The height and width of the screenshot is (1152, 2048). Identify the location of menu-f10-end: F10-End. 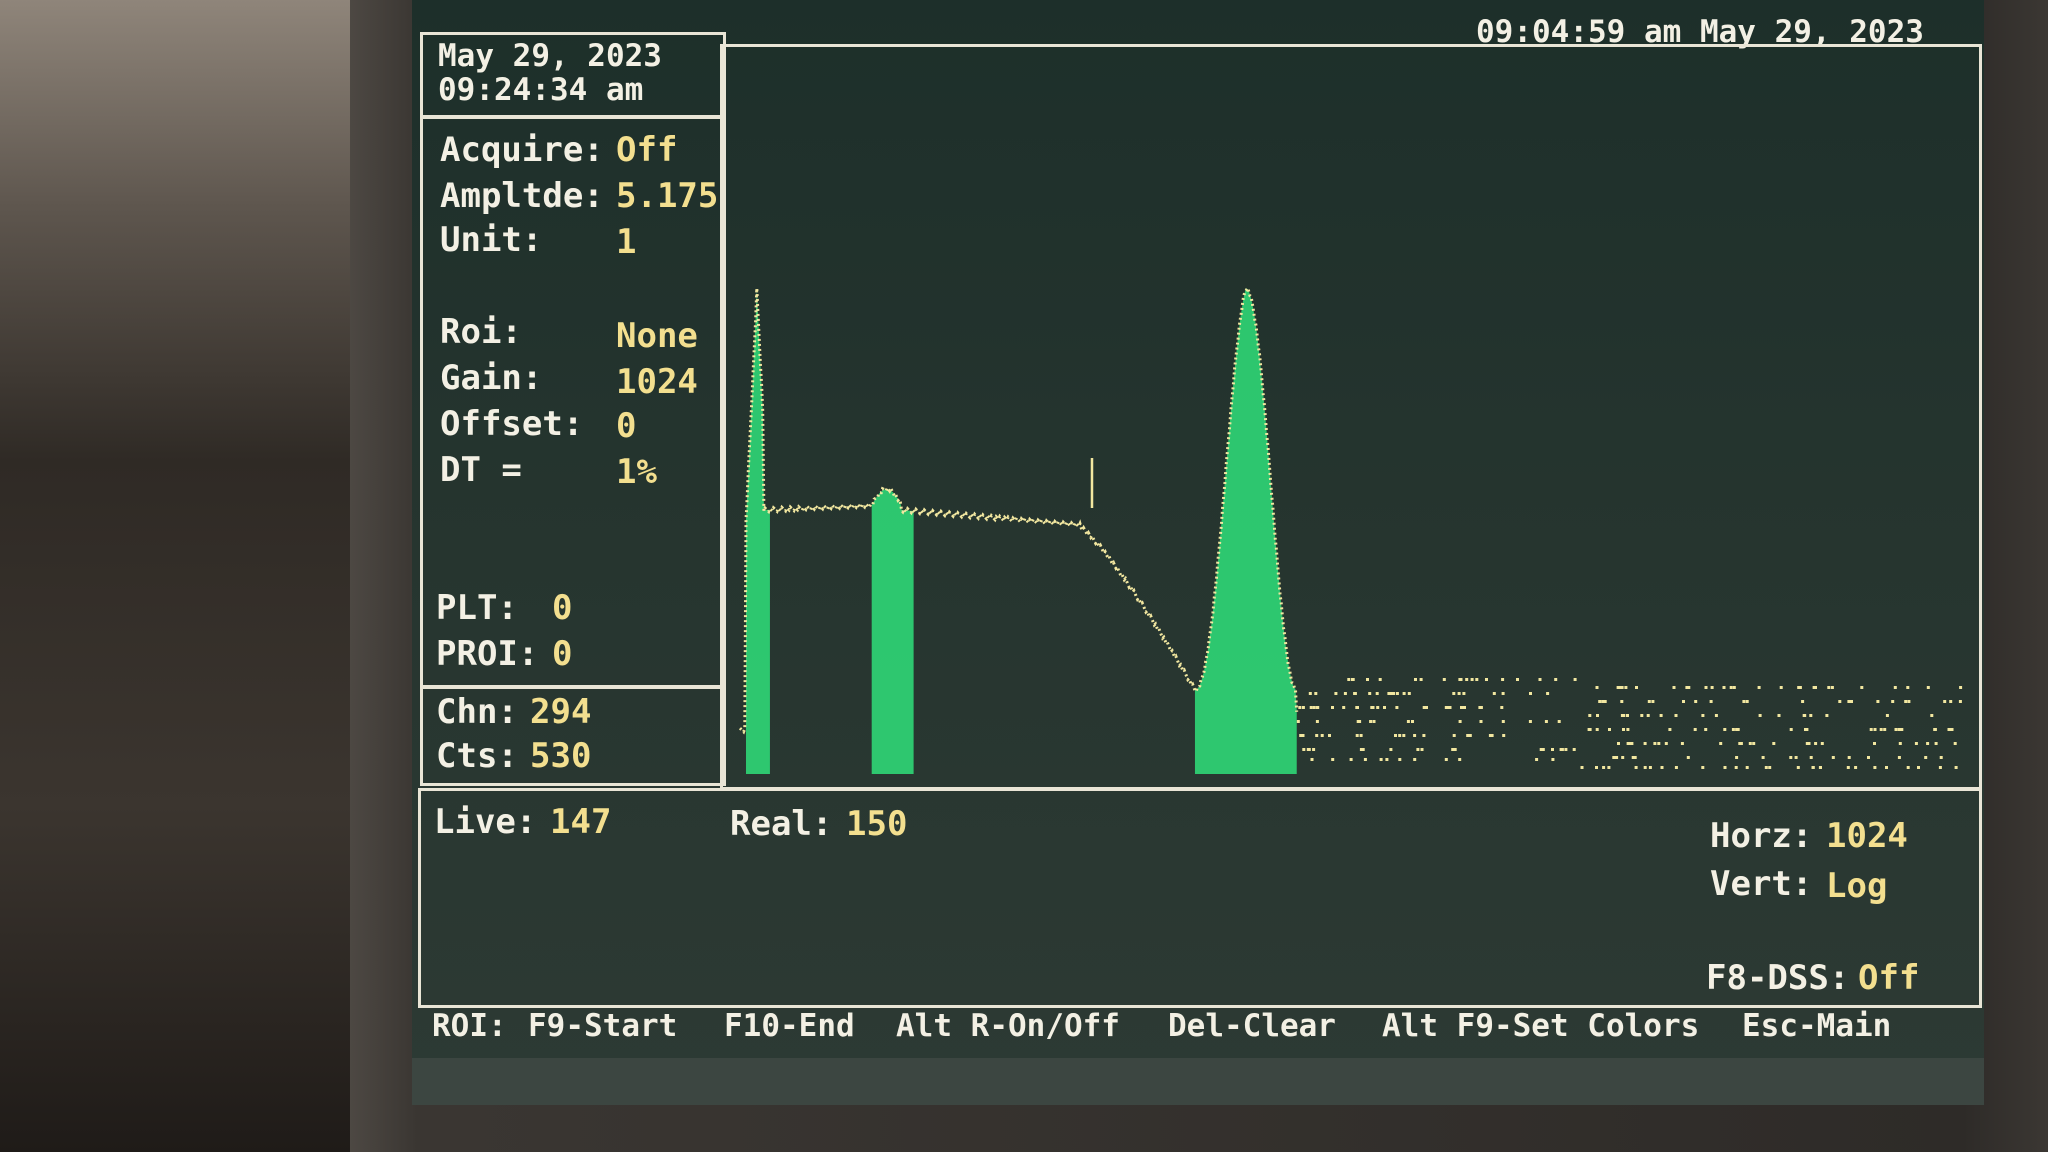
(789, 1030).